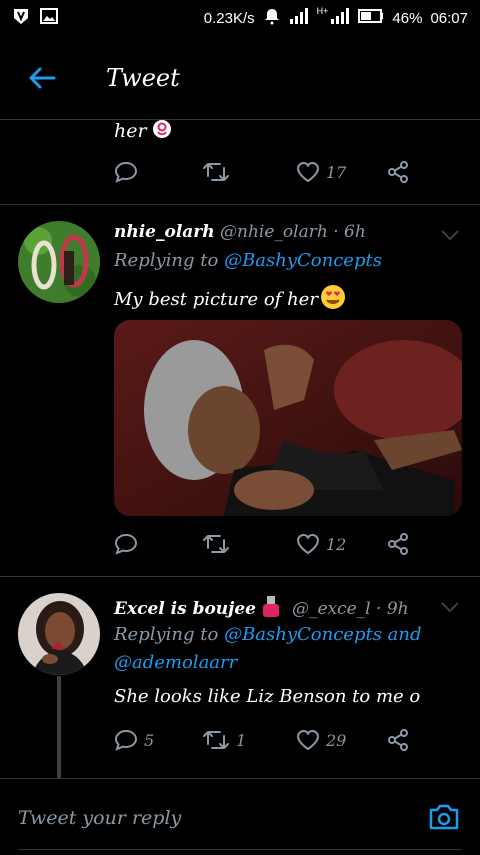 The image size is (480, 855). Describe the element at coordinates (164, 232) in the screenshot. I see `display-name: nhie_olarh` at that location.